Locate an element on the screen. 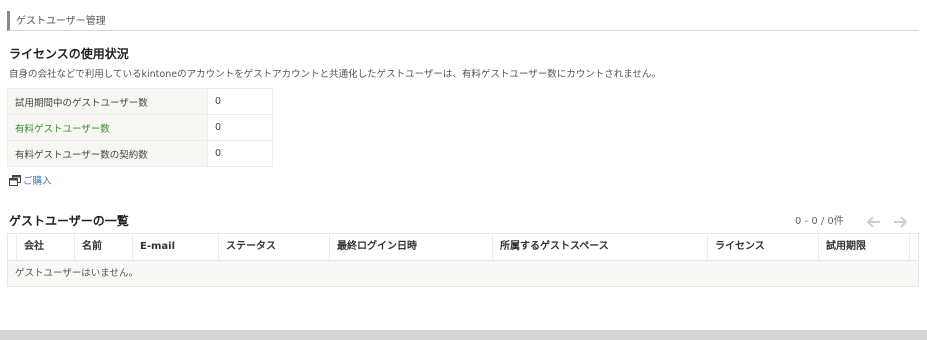  column-company: 会社 is located at coordinates (45, 247).